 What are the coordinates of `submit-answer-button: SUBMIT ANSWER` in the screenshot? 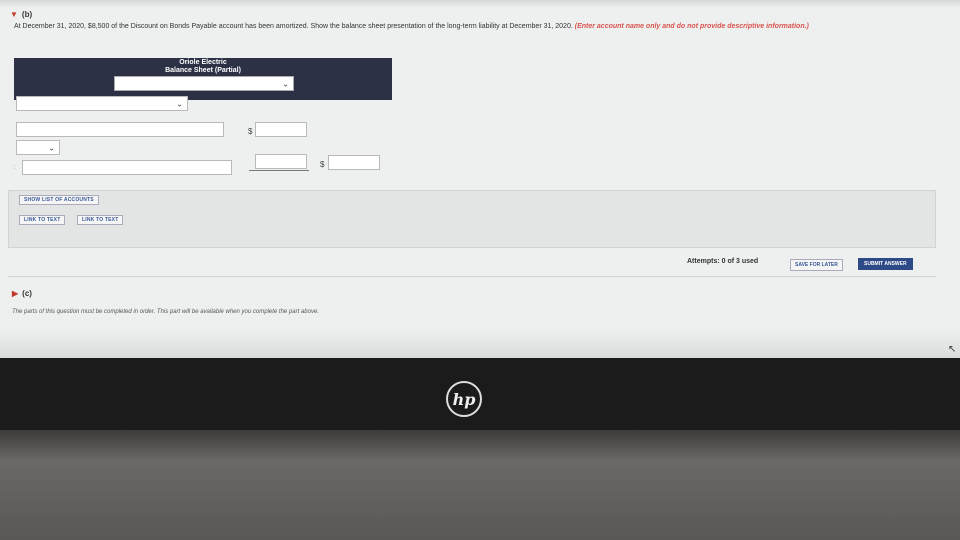 It's located at (885, 264).